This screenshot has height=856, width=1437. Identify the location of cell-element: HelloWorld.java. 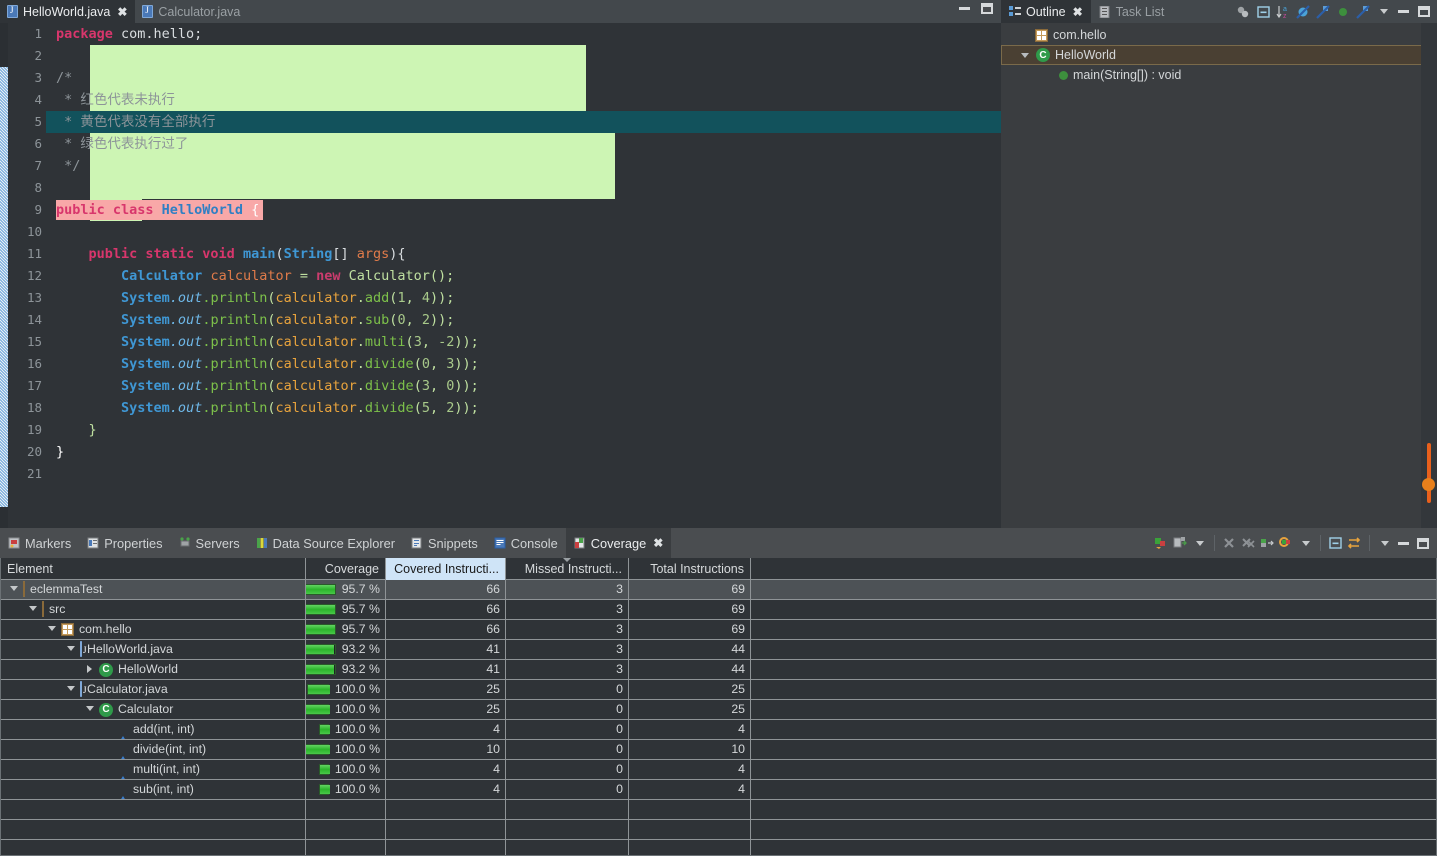
(153, 649).